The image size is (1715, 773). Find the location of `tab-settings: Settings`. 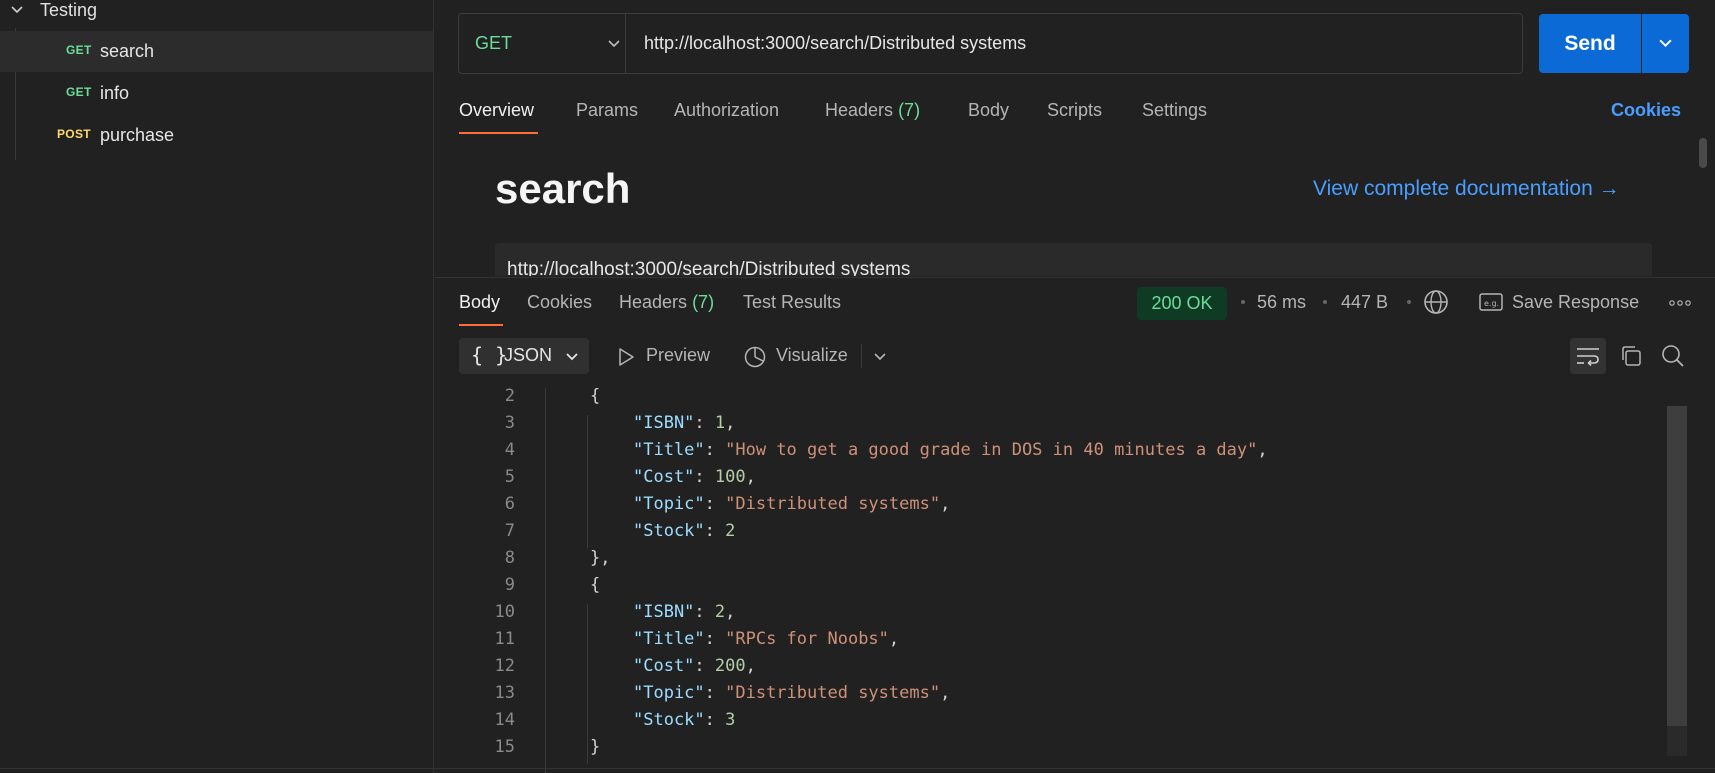

tab-settings: Settings is located at coordinates (1174, 110).